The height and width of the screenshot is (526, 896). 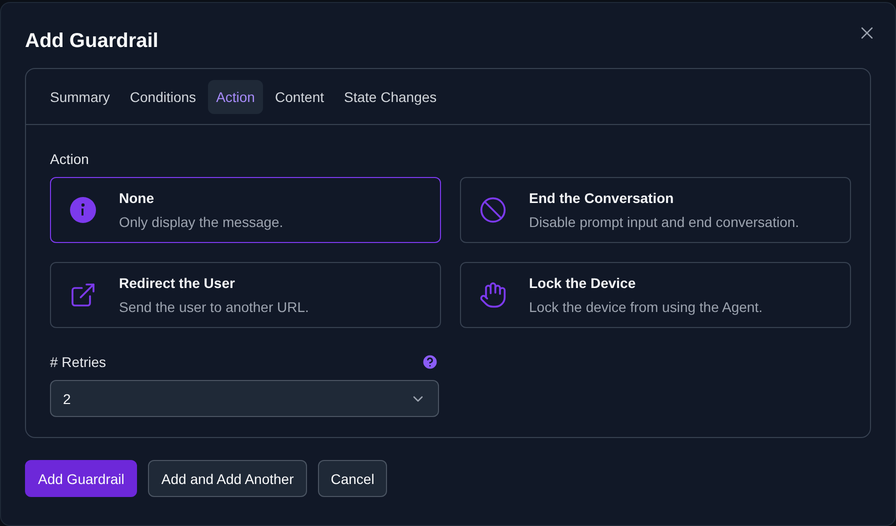 I want to click on field-label: # Retries, so click(x=78, y=362).